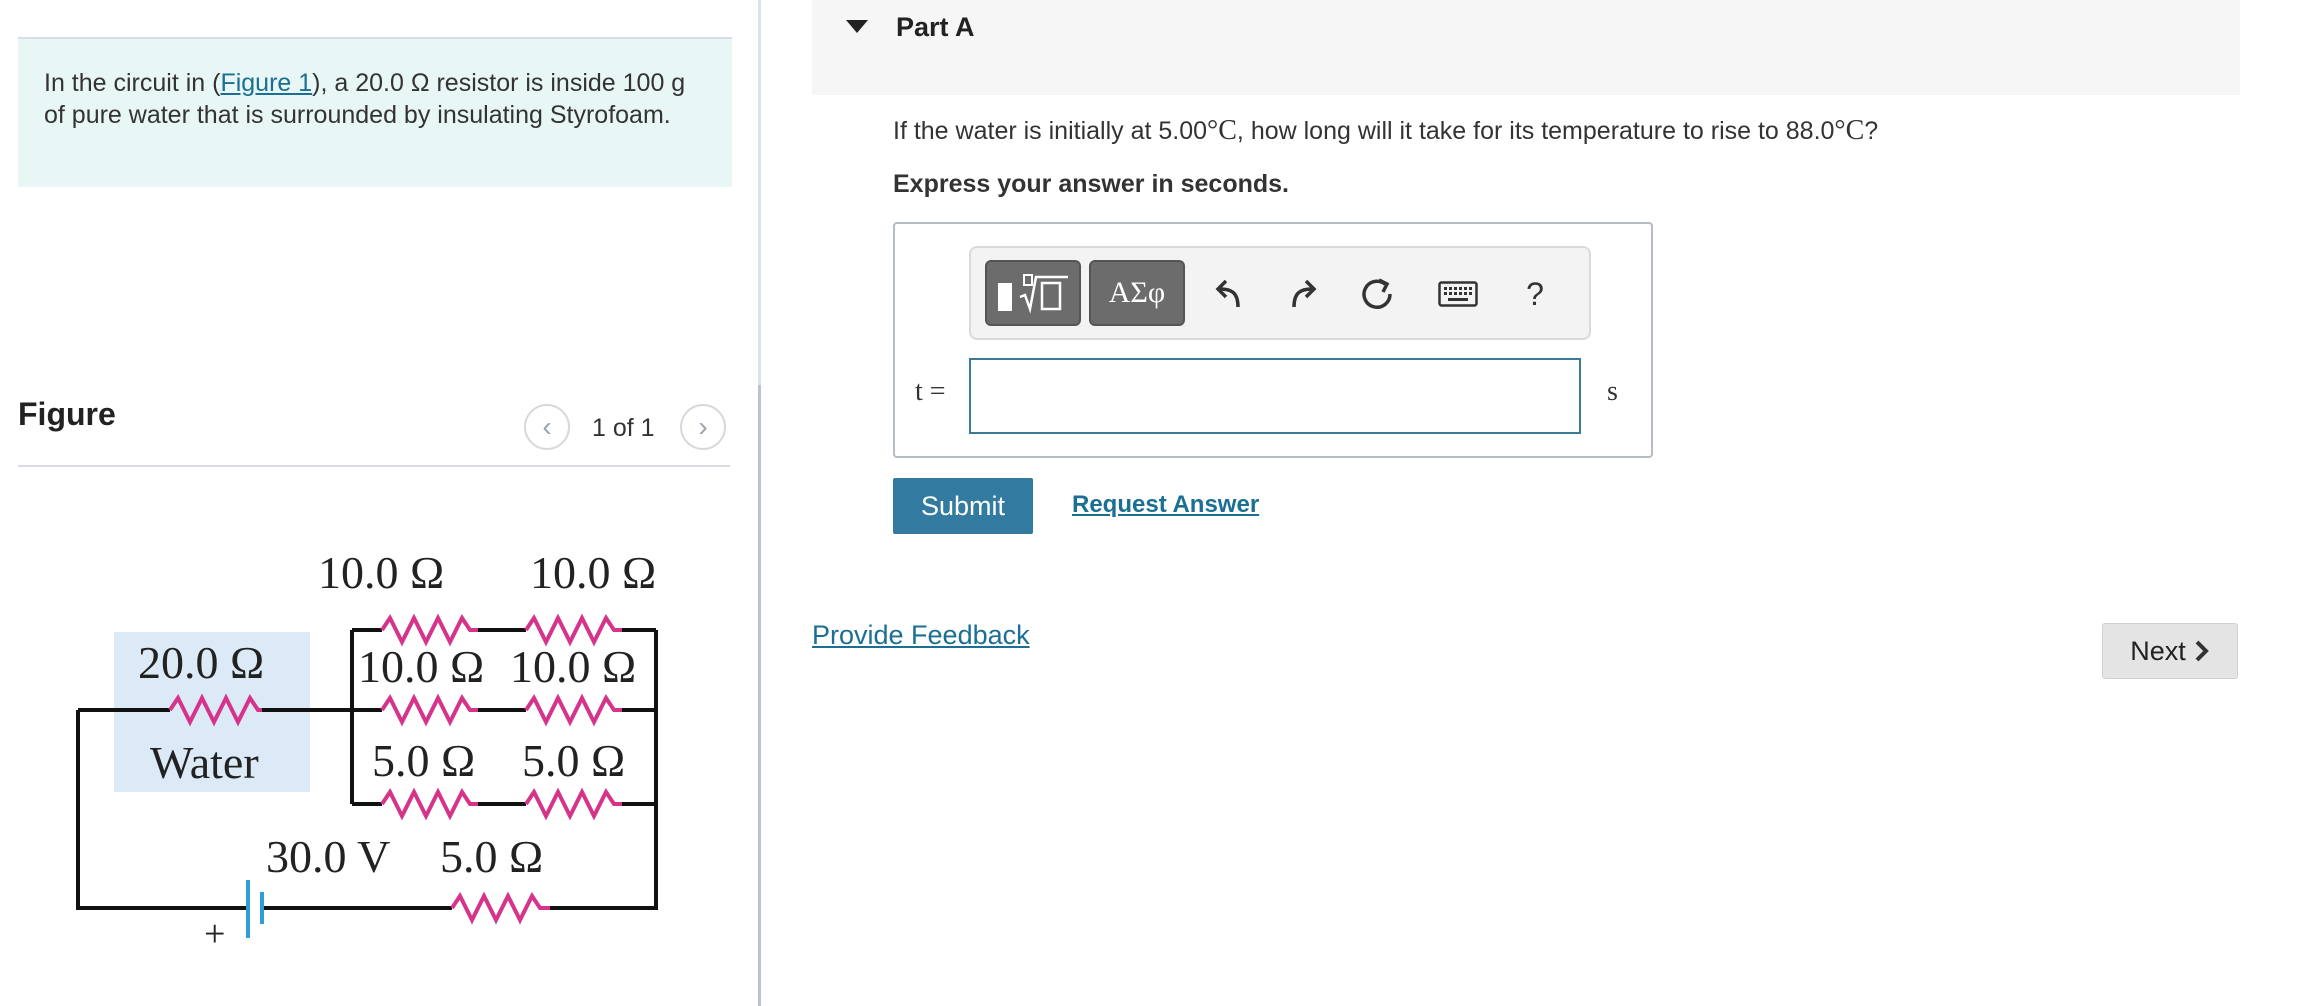  What do you see at coordinates (2202, 651) in the screenshot?
I see `chevron-right-icon` at bounding box center [2202, 651].